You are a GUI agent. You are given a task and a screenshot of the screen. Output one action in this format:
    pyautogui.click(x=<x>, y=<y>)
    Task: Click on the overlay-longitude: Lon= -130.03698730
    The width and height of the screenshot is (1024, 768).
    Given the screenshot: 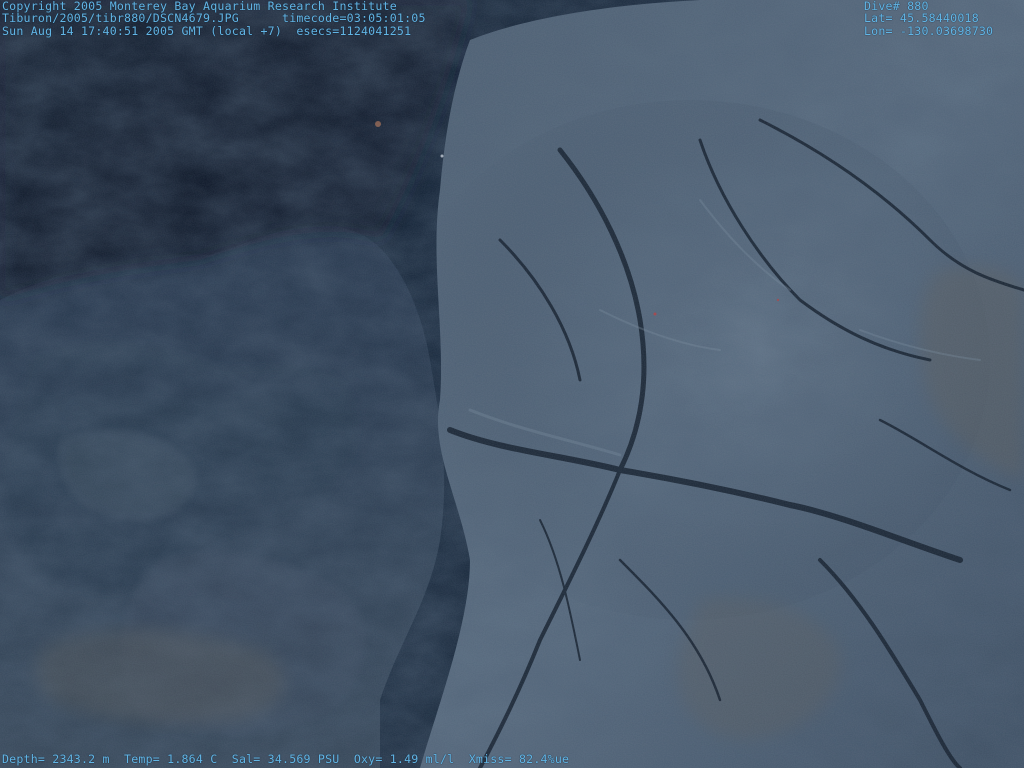 What is the action you would take?
    pyautogui.click(x=929, y=30)
    